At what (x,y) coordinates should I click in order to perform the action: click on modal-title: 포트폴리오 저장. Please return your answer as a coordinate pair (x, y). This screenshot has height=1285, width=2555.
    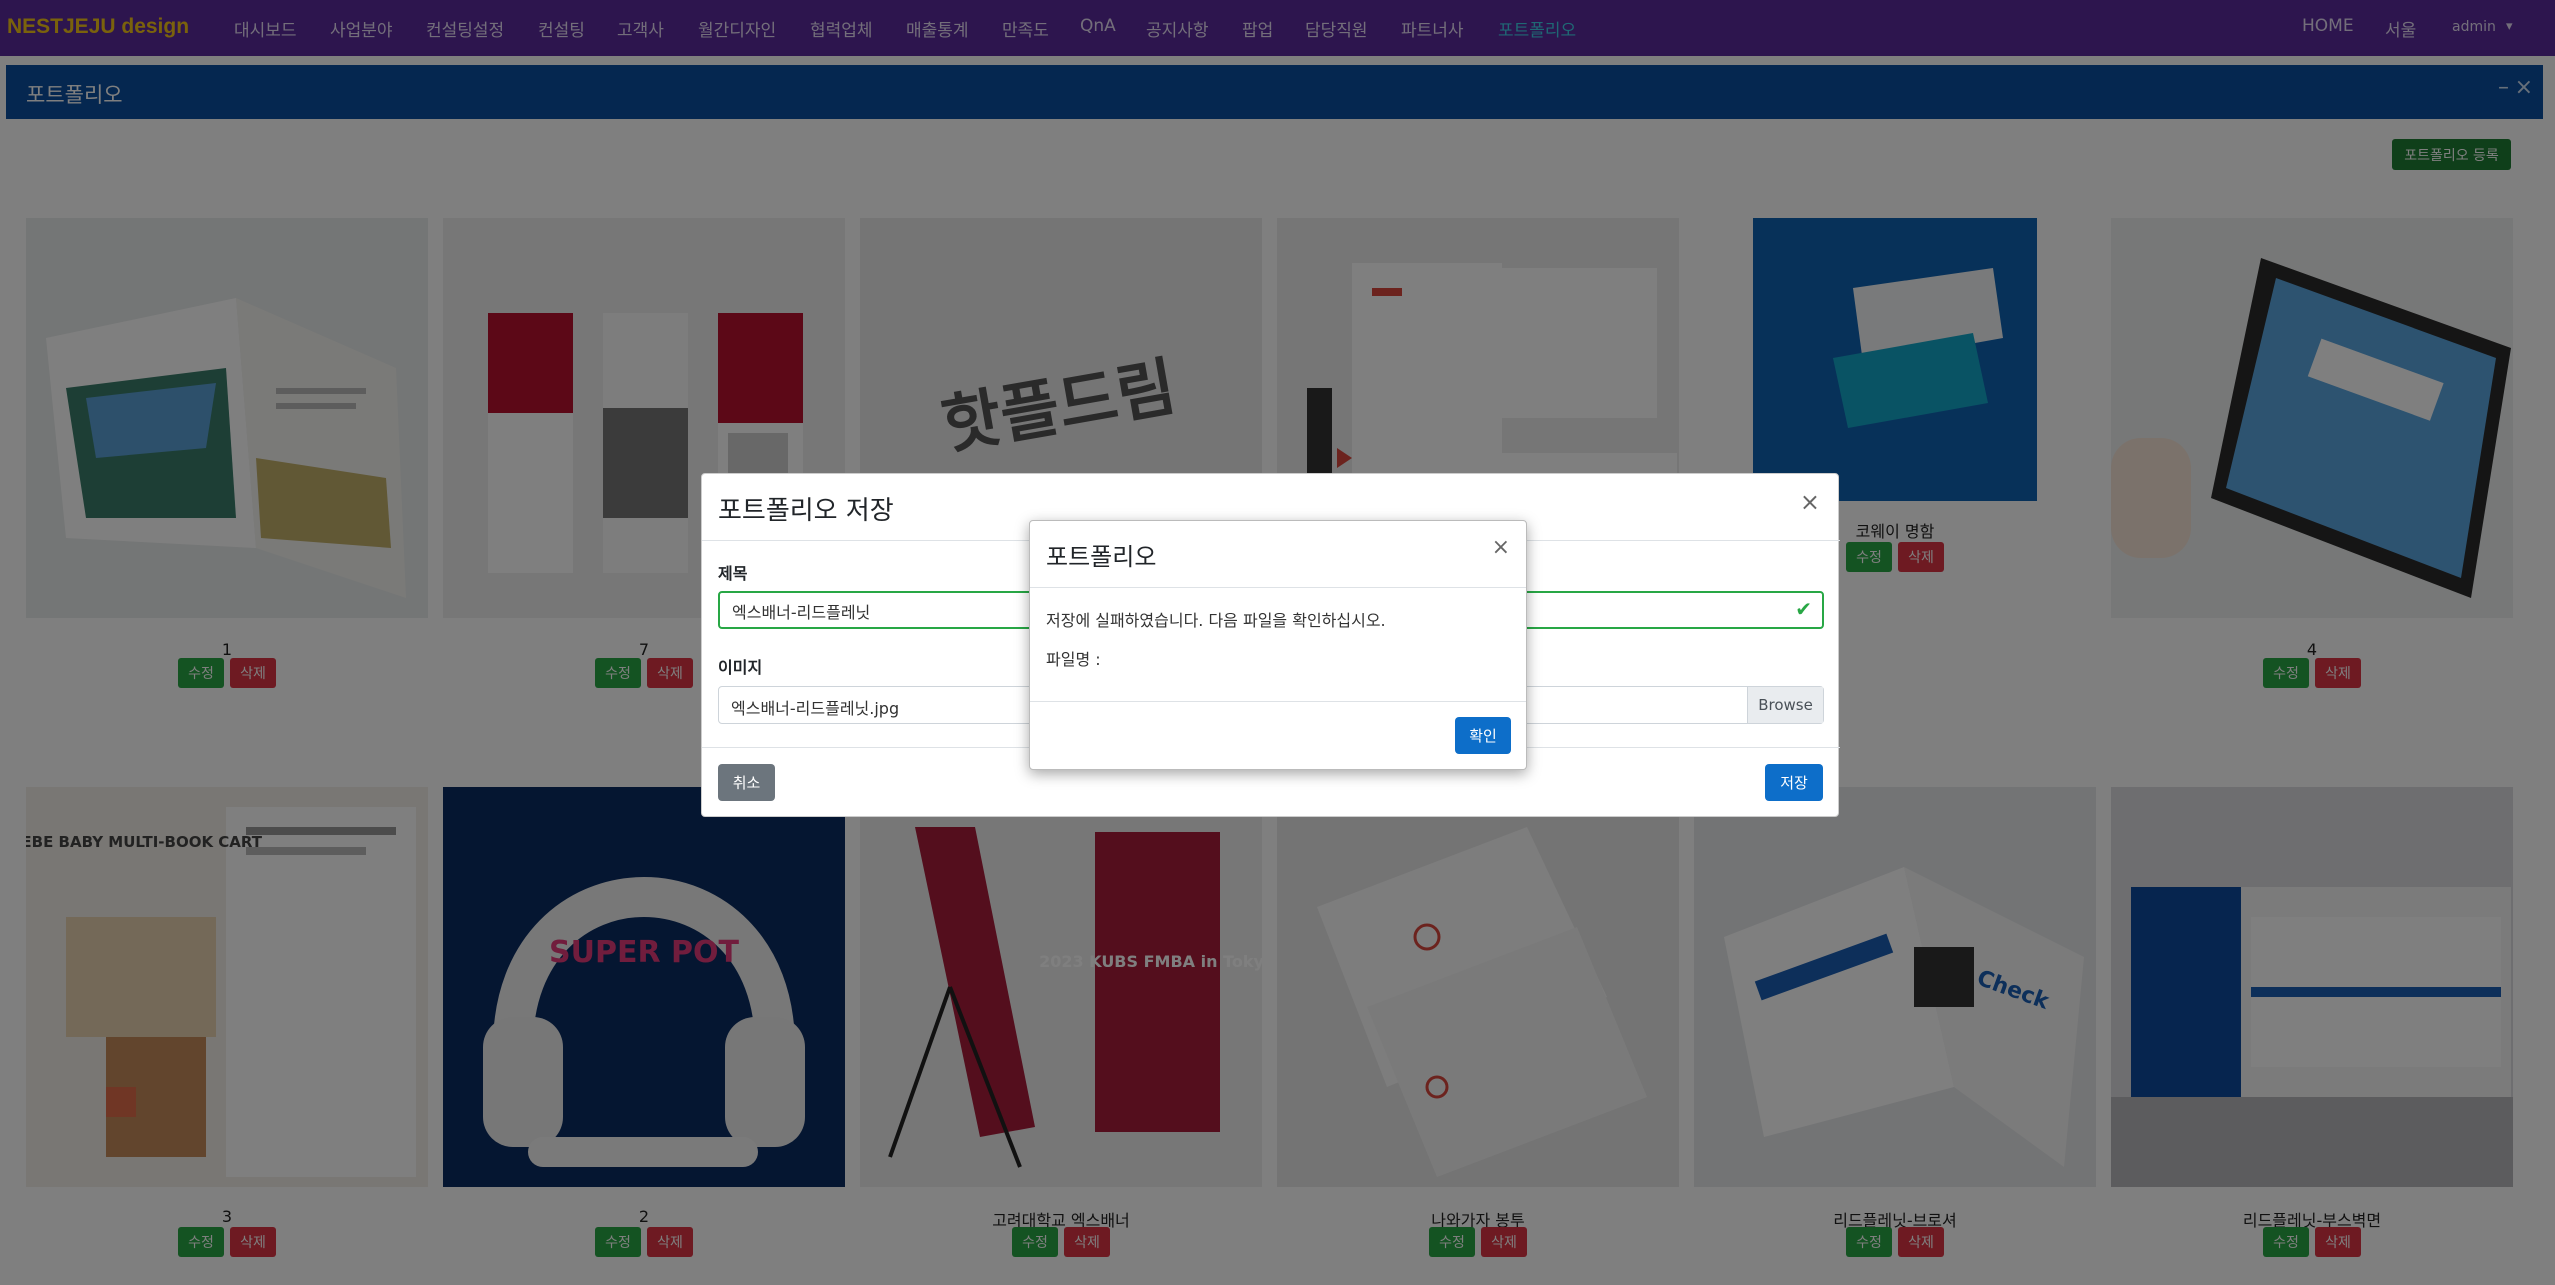
    Looking at the image, I should click on (806, 511).